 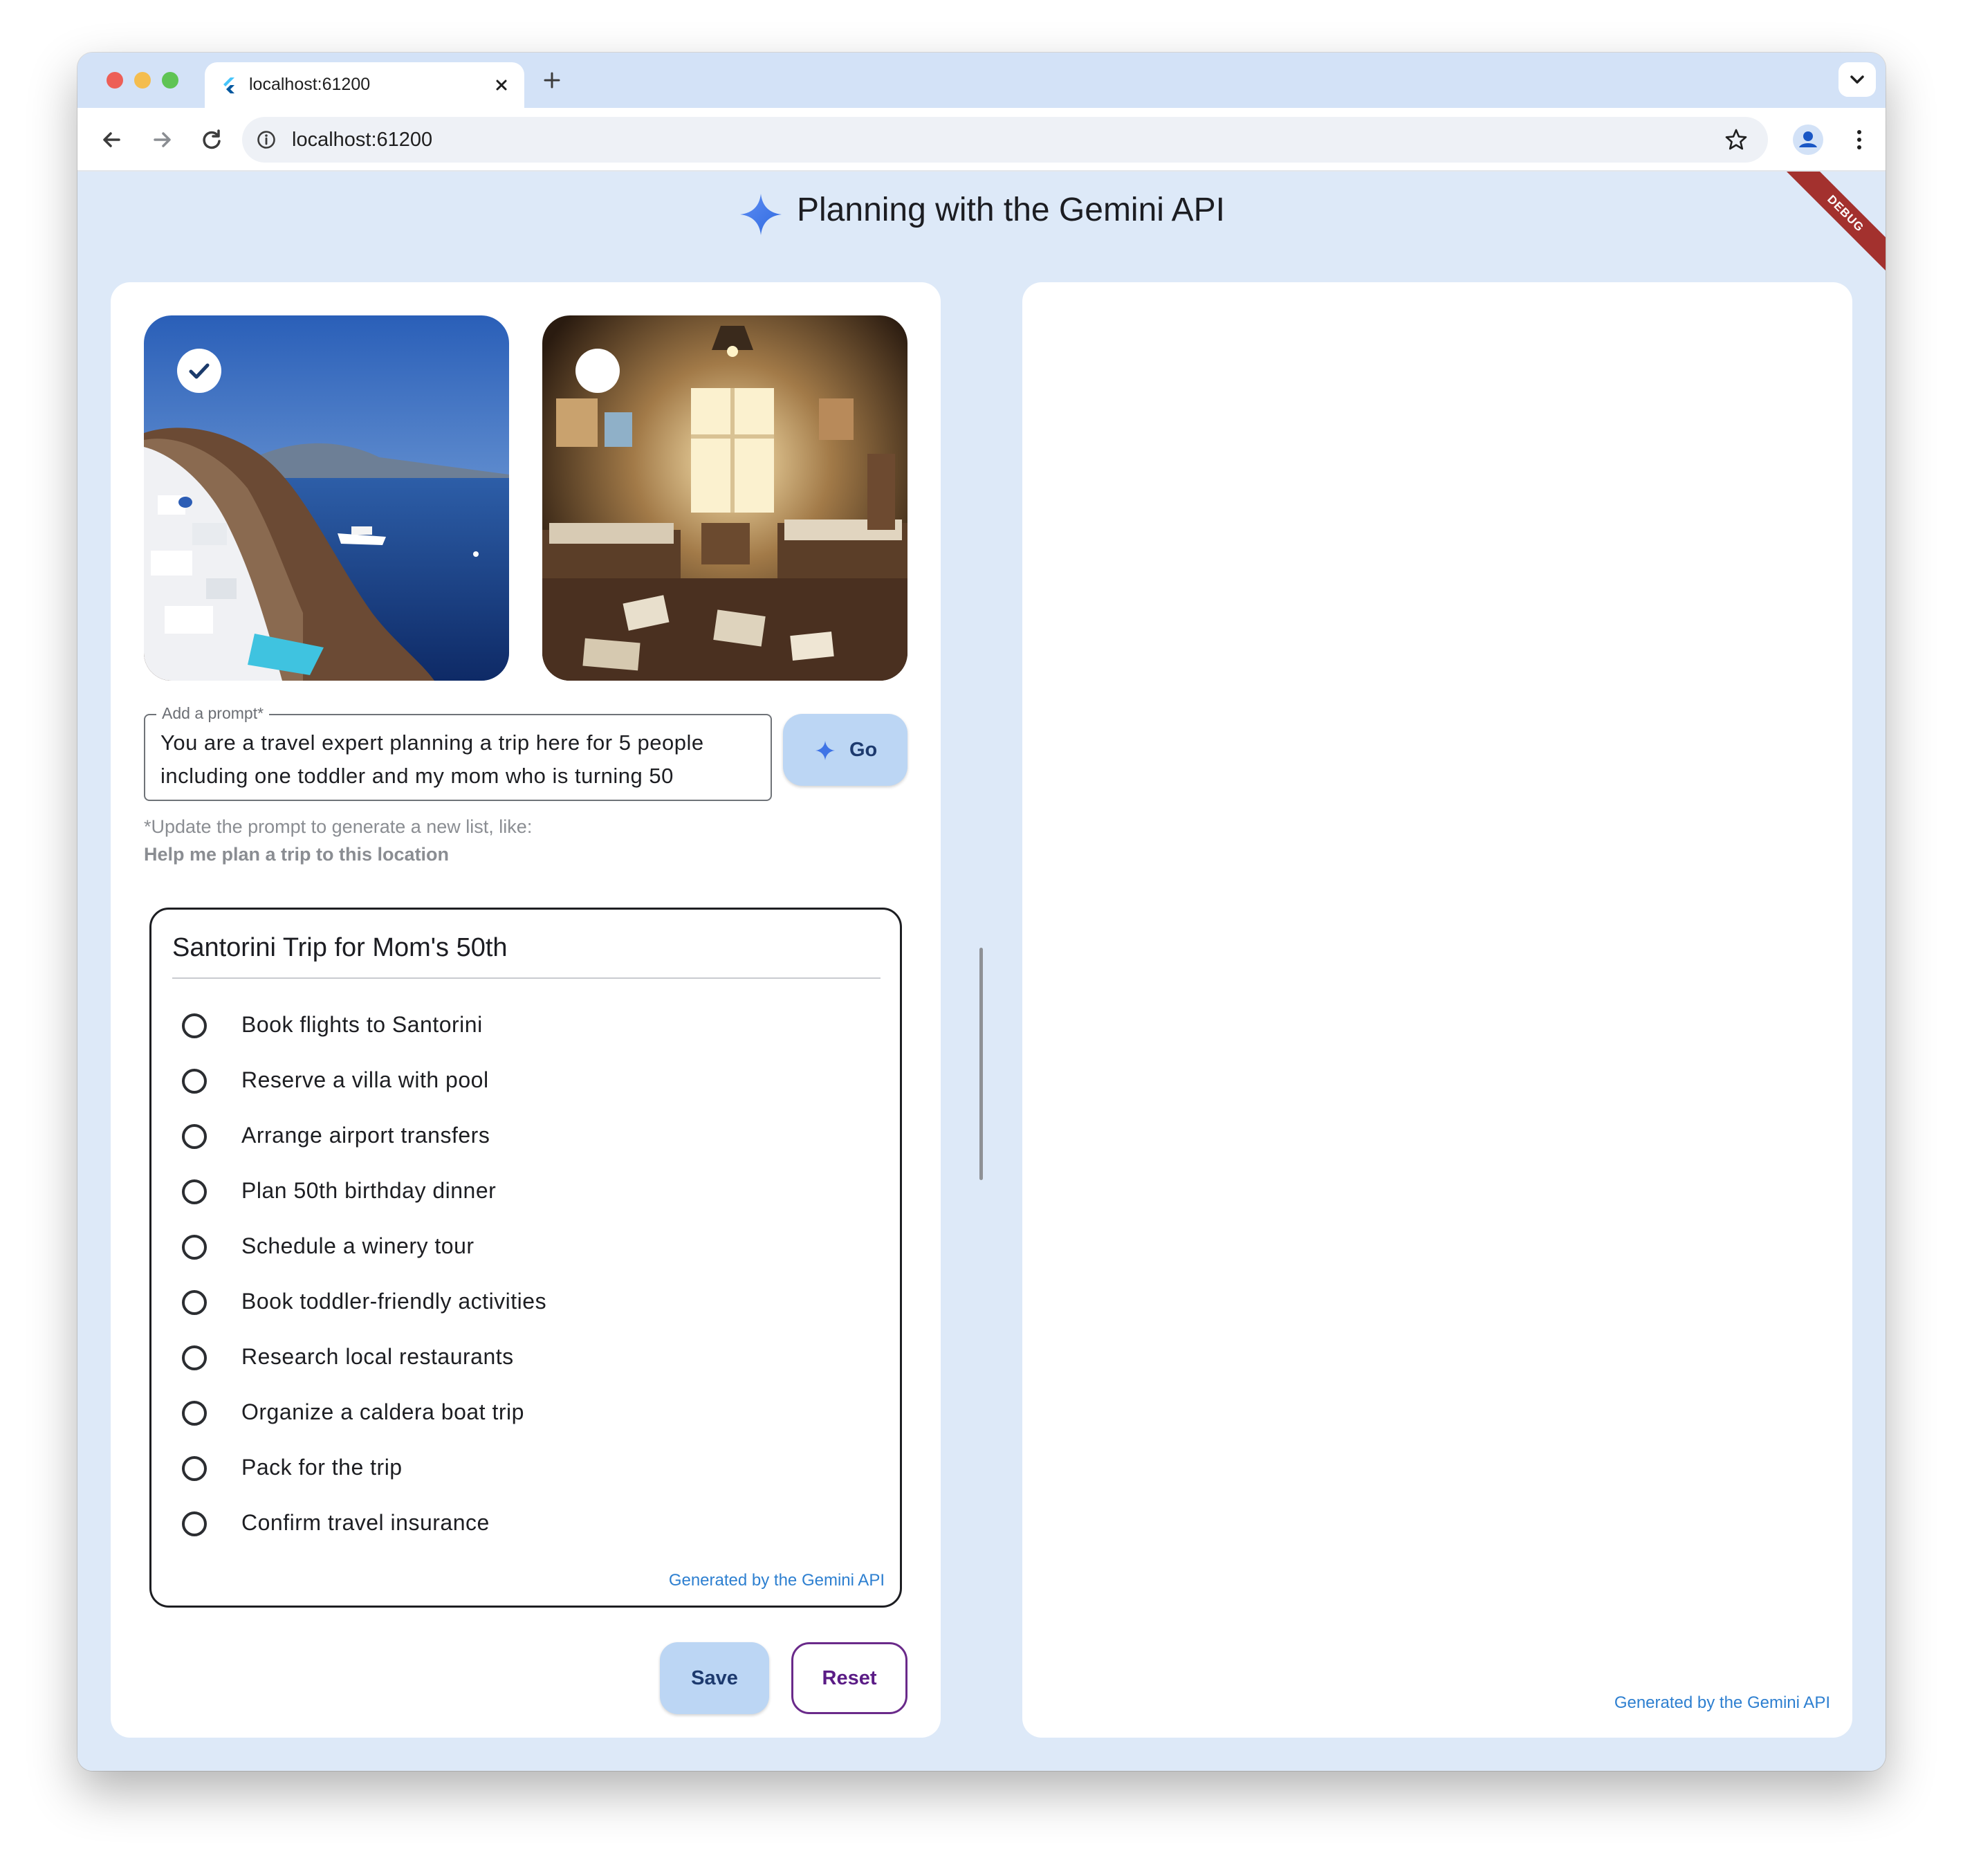 What do you see at coordinates (724, 498) in the screenshot?
I see `image-option-room` at bounding box center [724, 498].